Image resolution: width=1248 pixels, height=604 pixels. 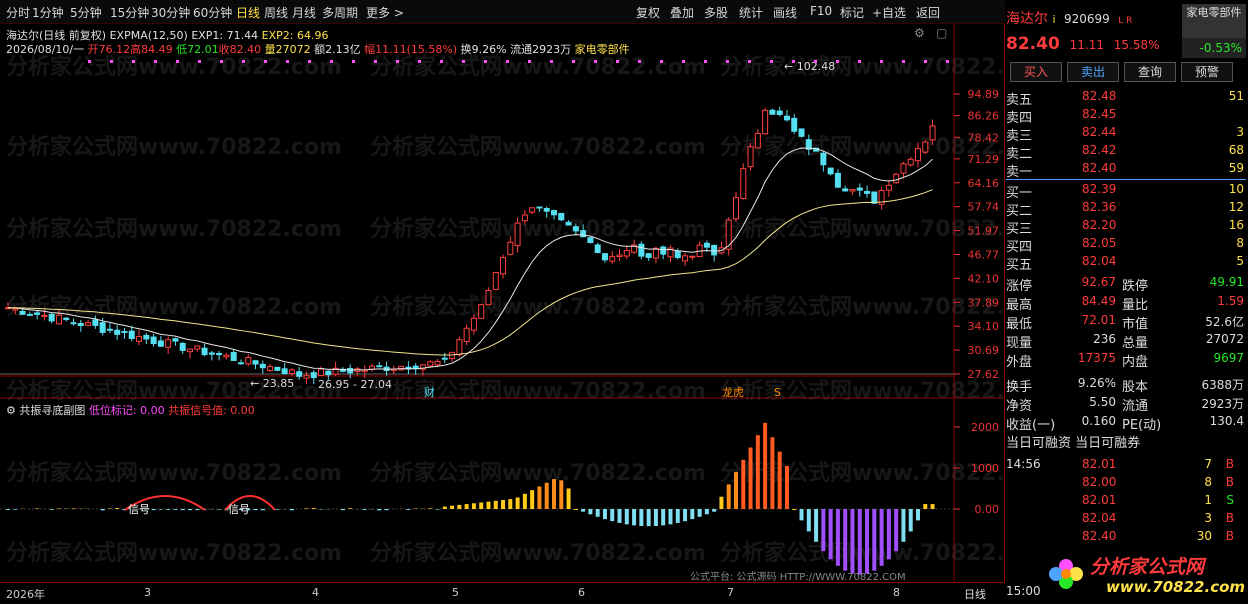 I want to click on level-volume: 12, so click(x=1236, y=207).